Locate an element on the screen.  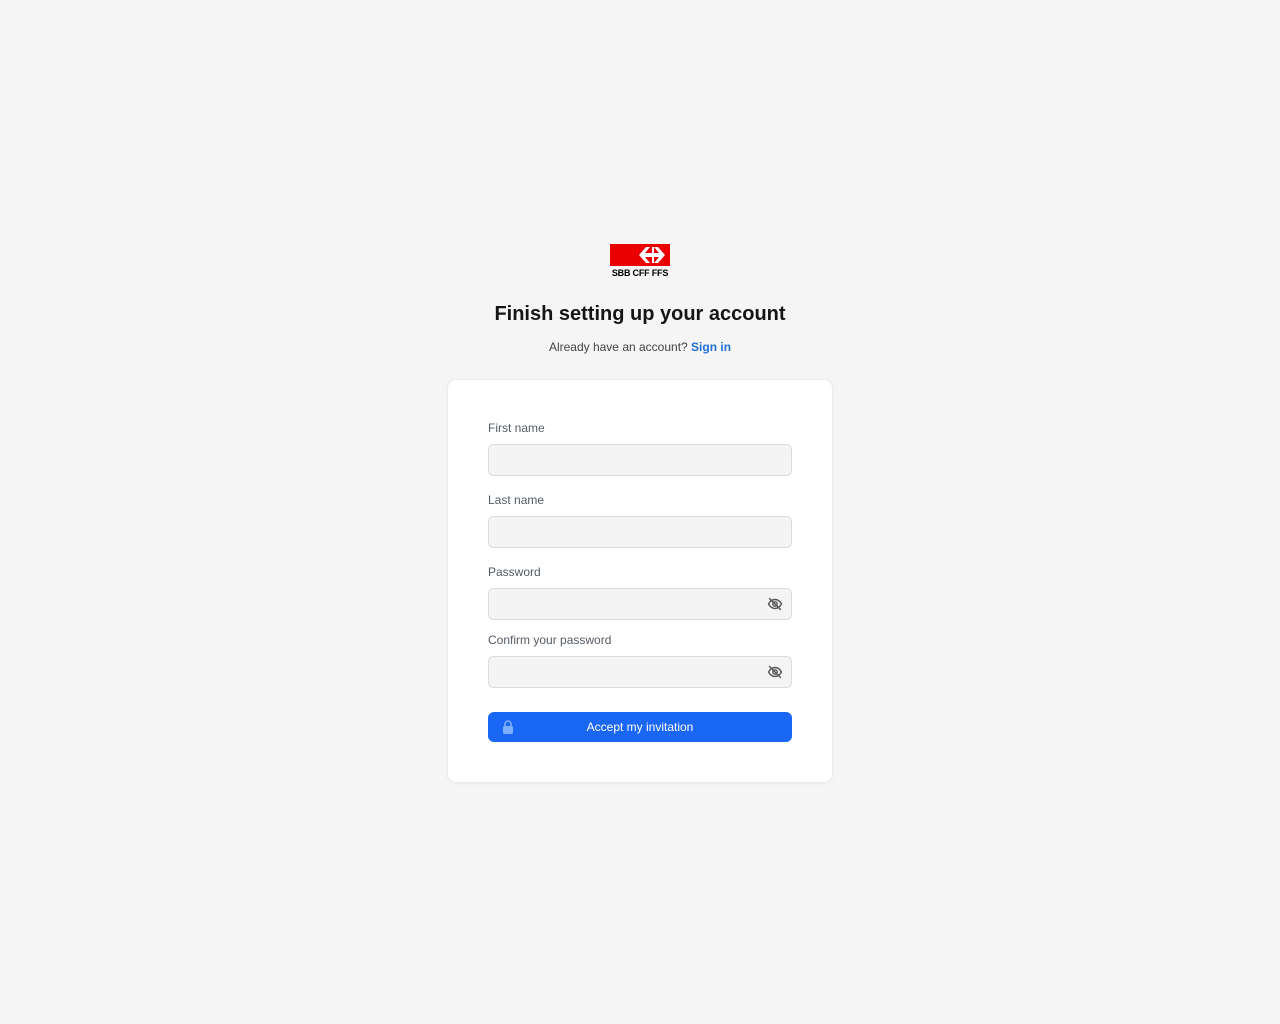
logo-wordmark: SBB CFF FFS is located at coordinates (640, 273).